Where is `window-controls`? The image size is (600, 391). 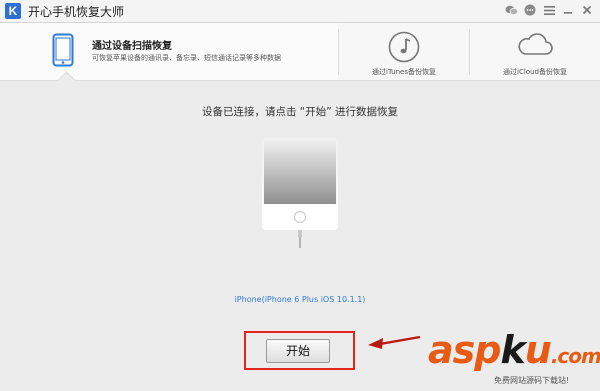
window-controls is located at coordinates (549, 10).